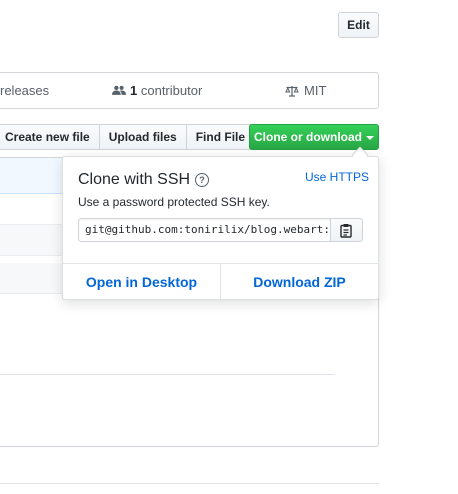 Image resolution: width=458 pixels, height=494 pixels. Describe the element at coordinates (119, 90) in the screenshot. I see `people-icon` at that location.